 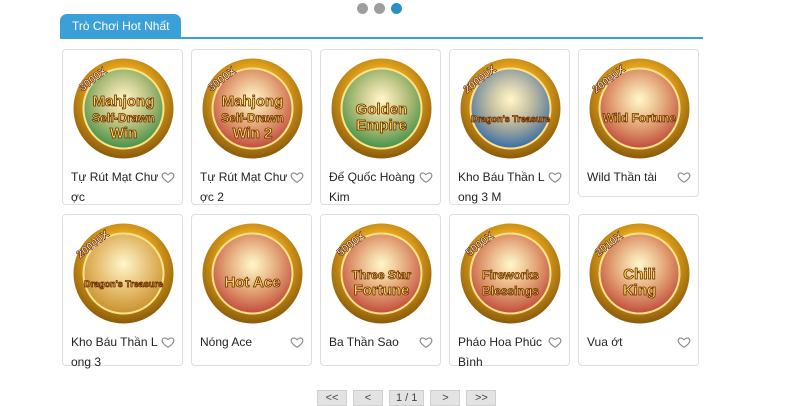 What do you see at coordinates (368, 398) in the screenshot?
I see `prev-page-button: <` at bounding box center [368, 398].